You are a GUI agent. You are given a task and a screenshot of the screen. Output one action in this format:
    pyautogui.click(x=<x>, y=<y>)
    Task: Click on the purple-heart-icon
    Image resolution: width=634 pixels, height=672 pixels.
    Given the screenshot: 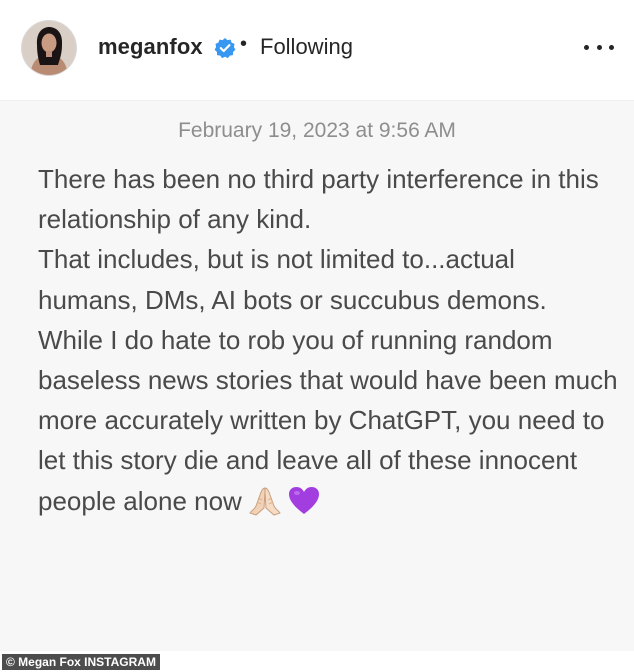 What is the action you would take?
    pyautogui.click(x=304, y=506)
    